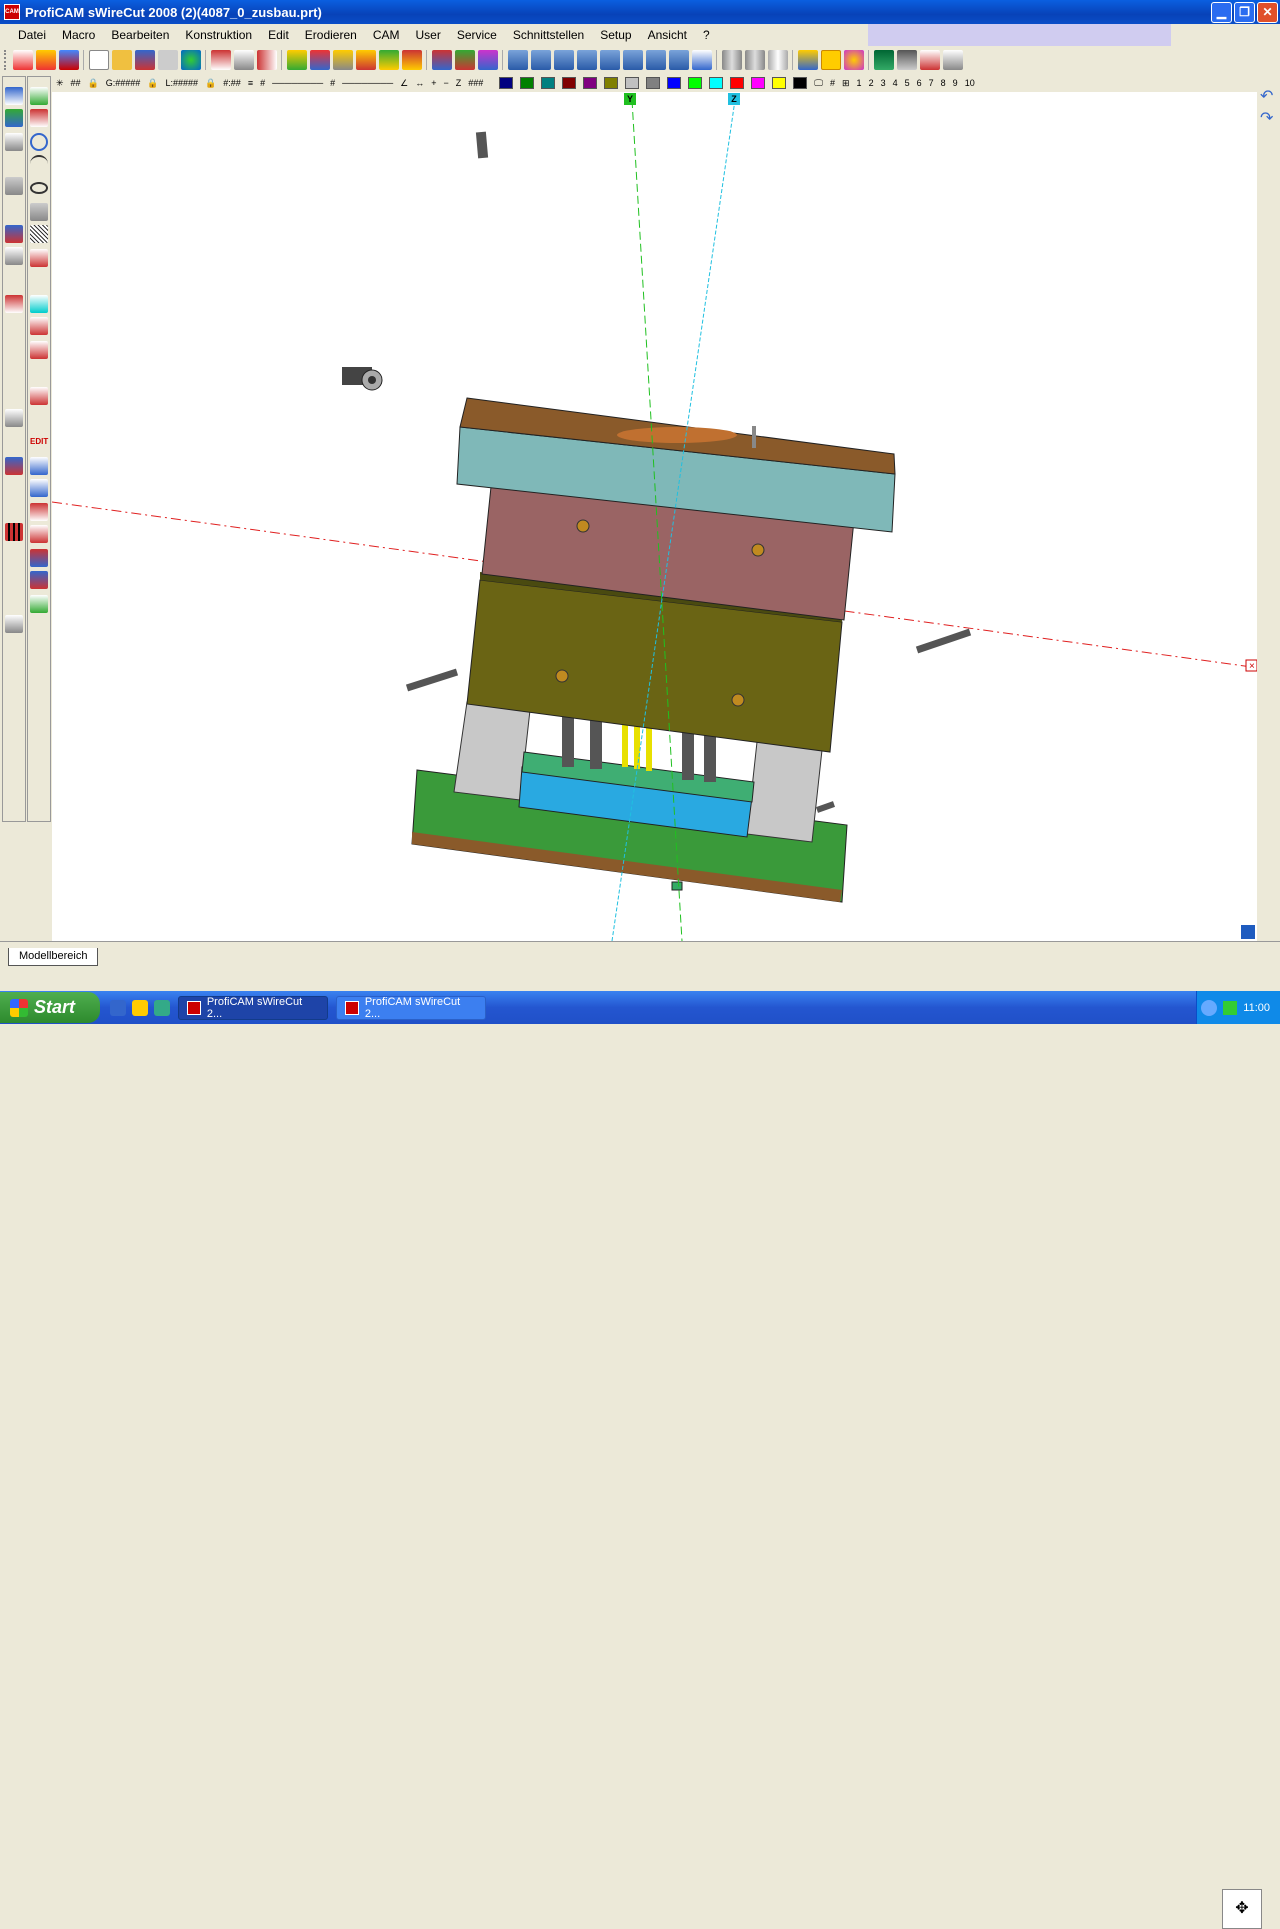 Image resolution: width=1280 pixels, height=1929 pixels. I want to click on edit-label-icon: EDIT, so click(39, 442).